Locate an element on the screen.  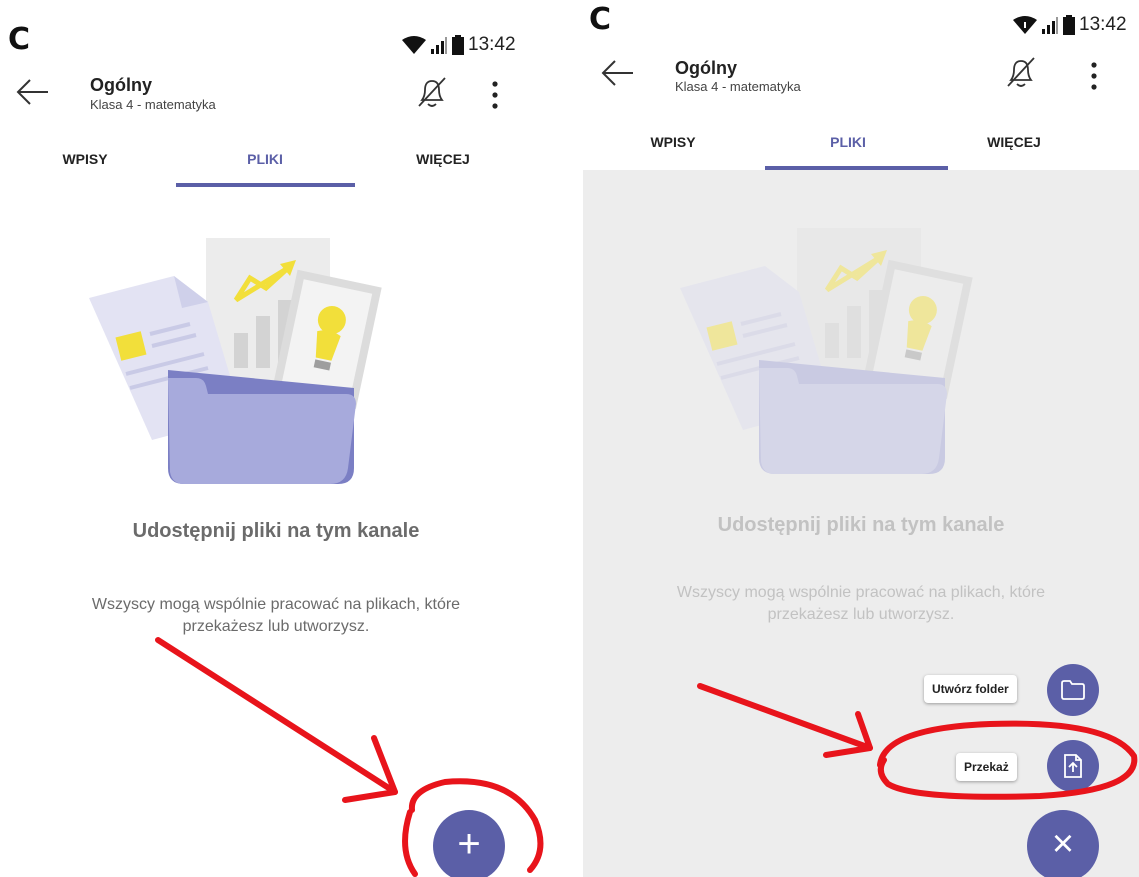
upload-button is located at coordinates (1073, 766).